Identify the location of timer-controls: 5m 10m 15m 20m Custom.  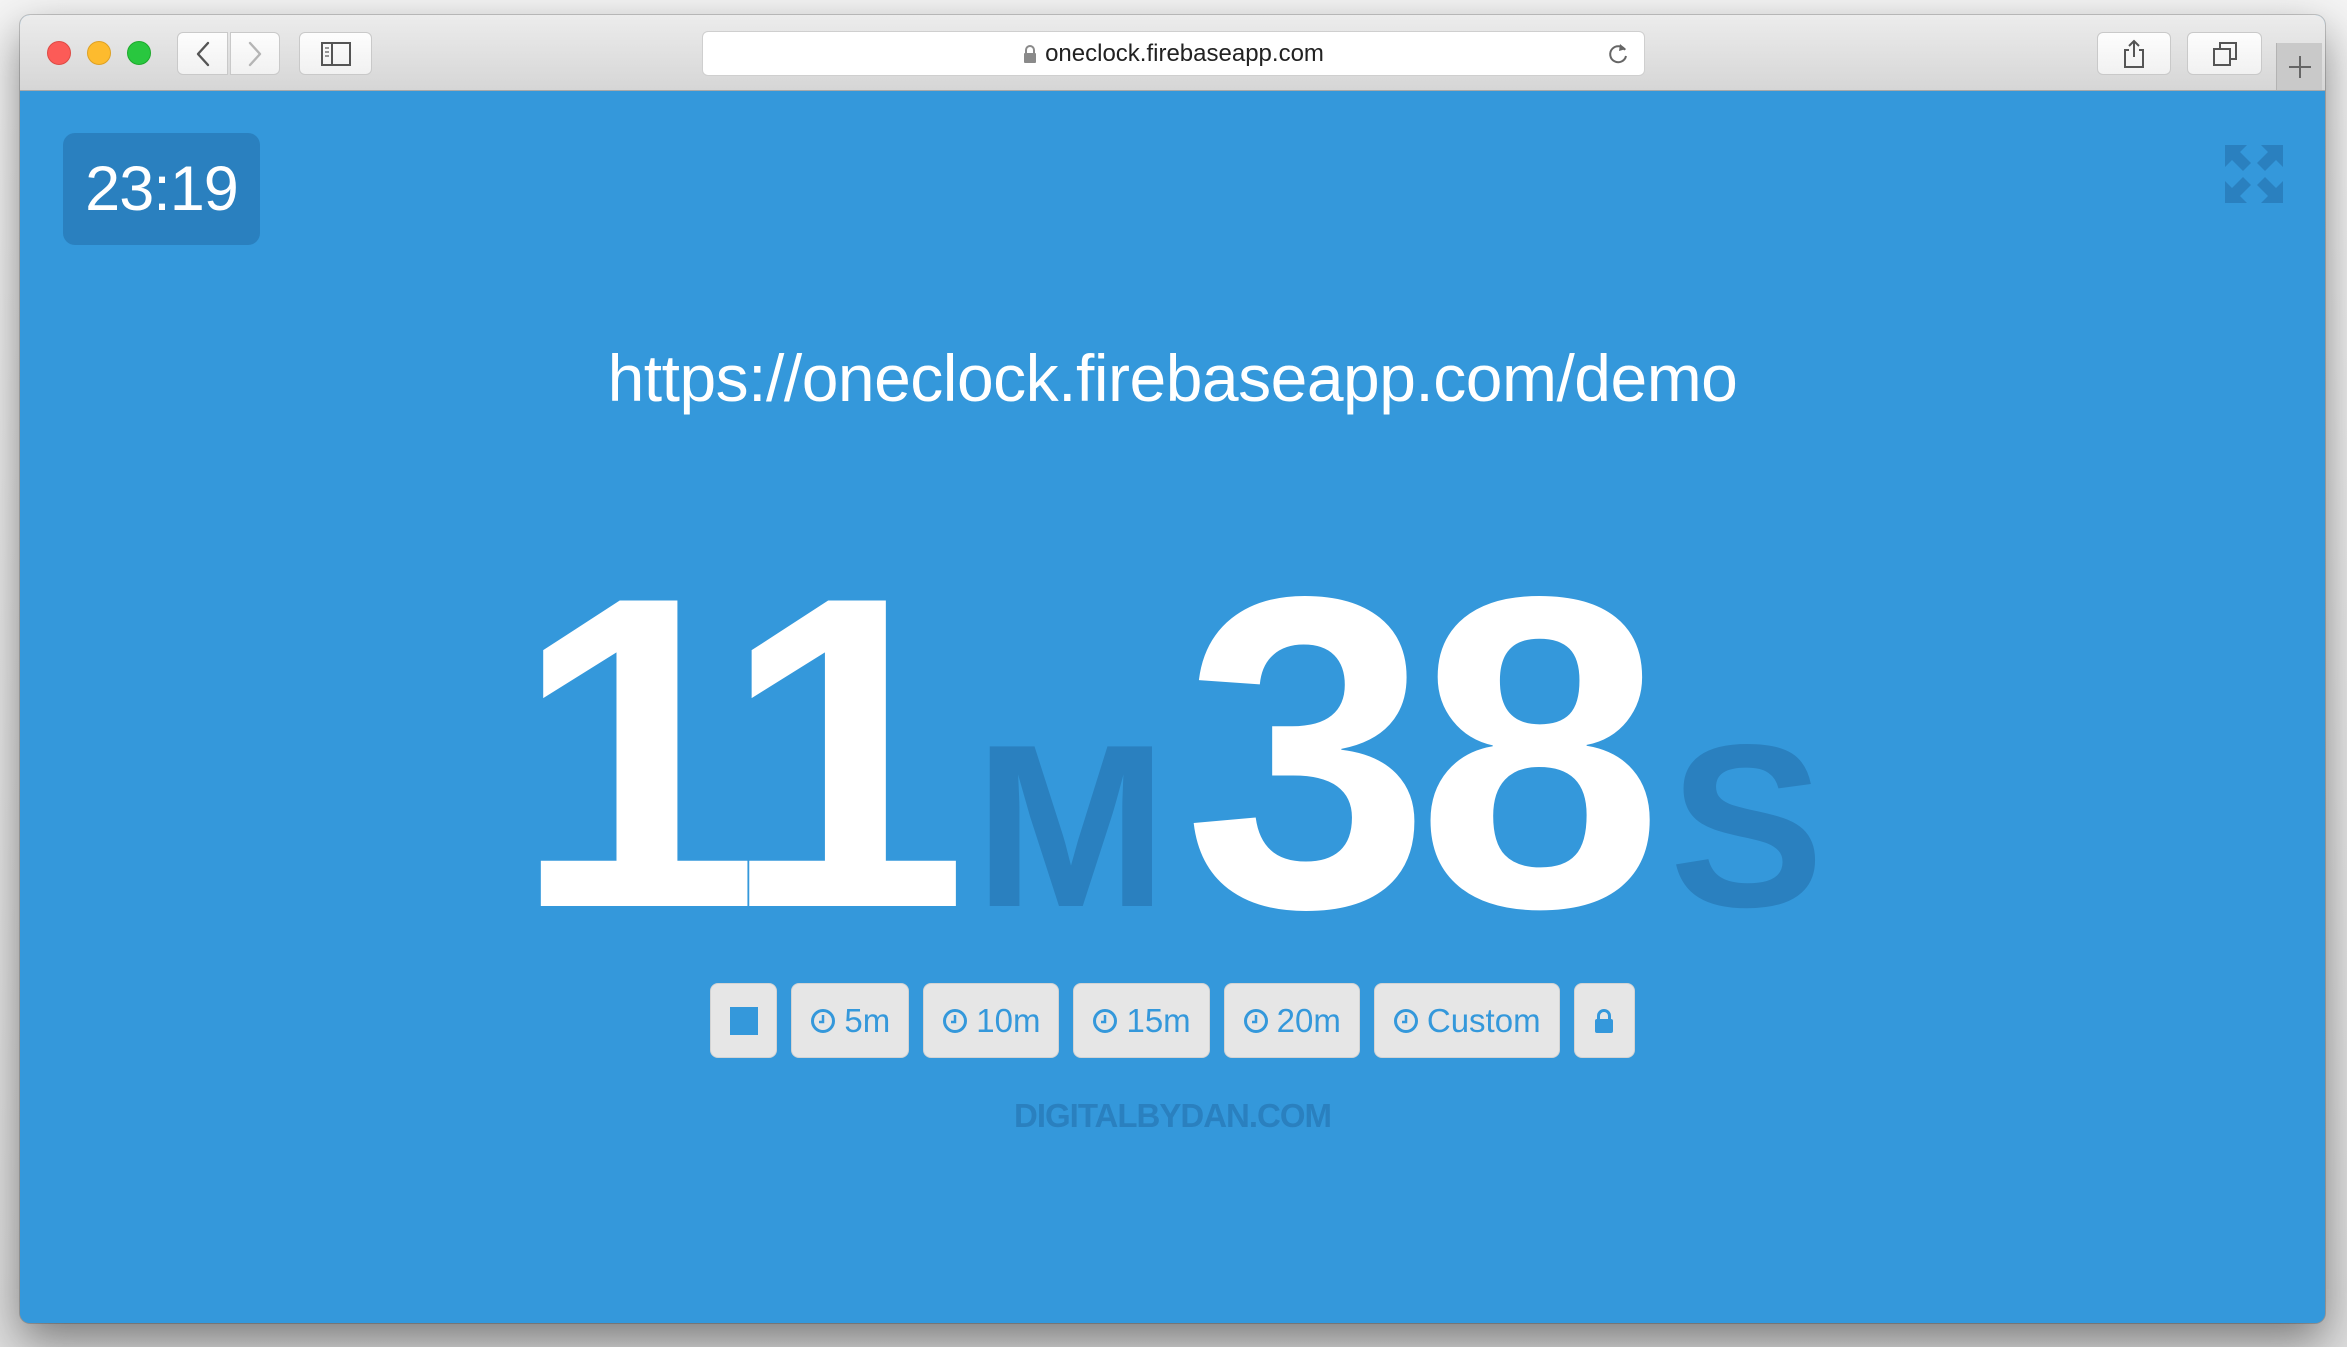
(1172, 1020).